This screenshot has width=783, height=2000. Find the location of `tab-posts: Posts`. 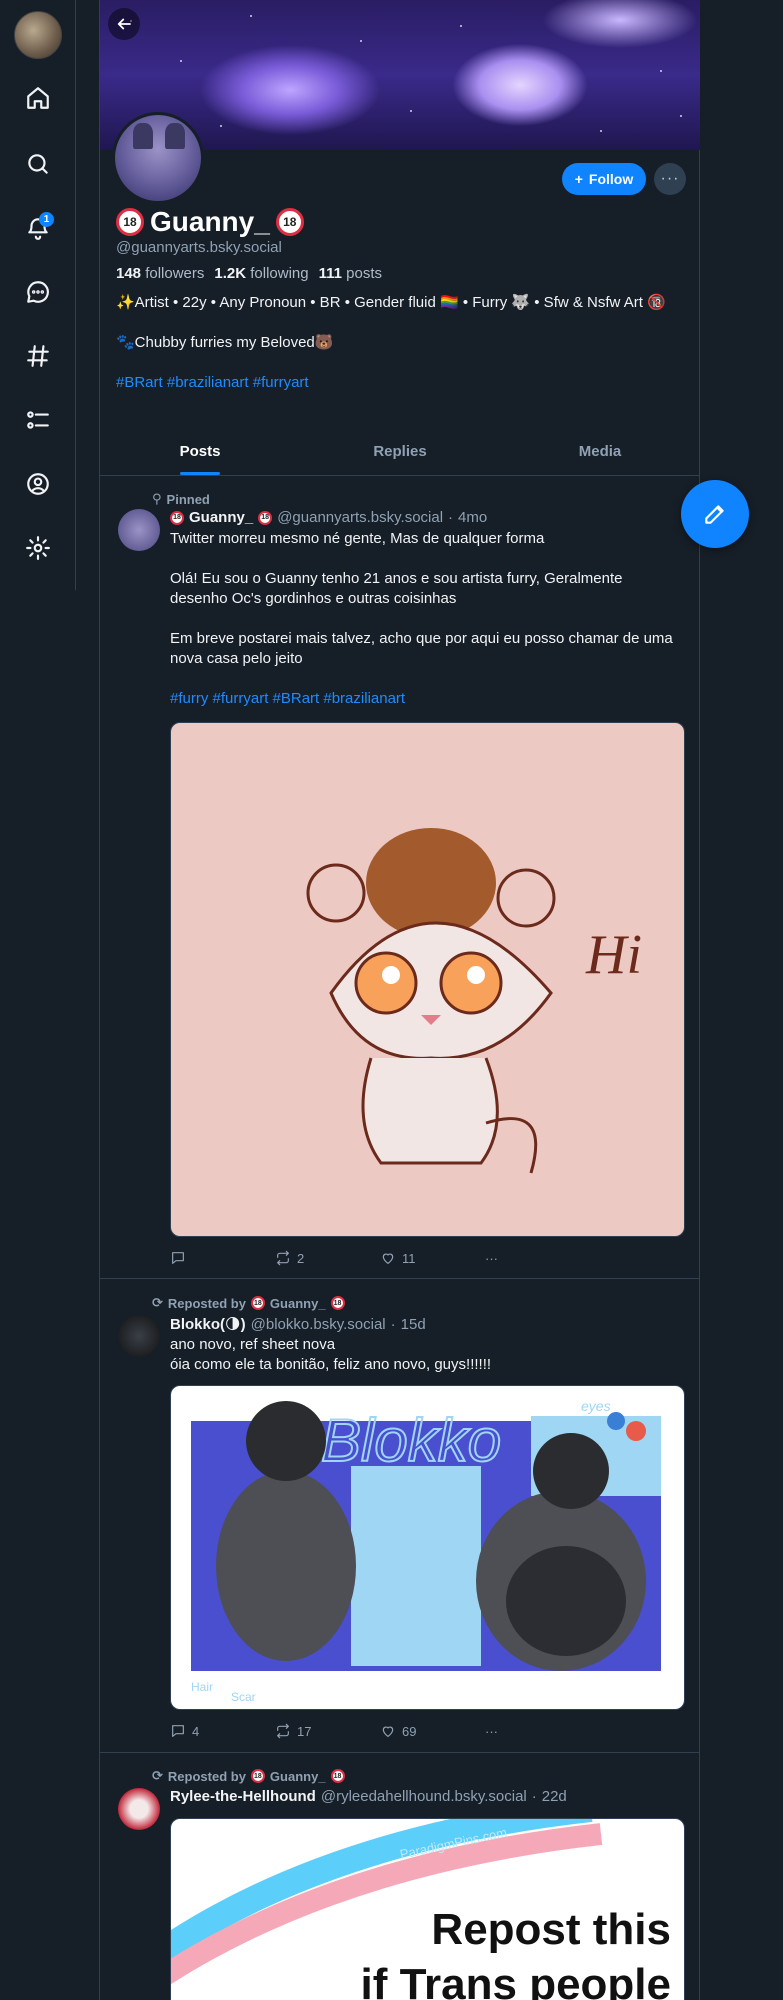

tab-posts: Posts is located at coordinates (200, 453).